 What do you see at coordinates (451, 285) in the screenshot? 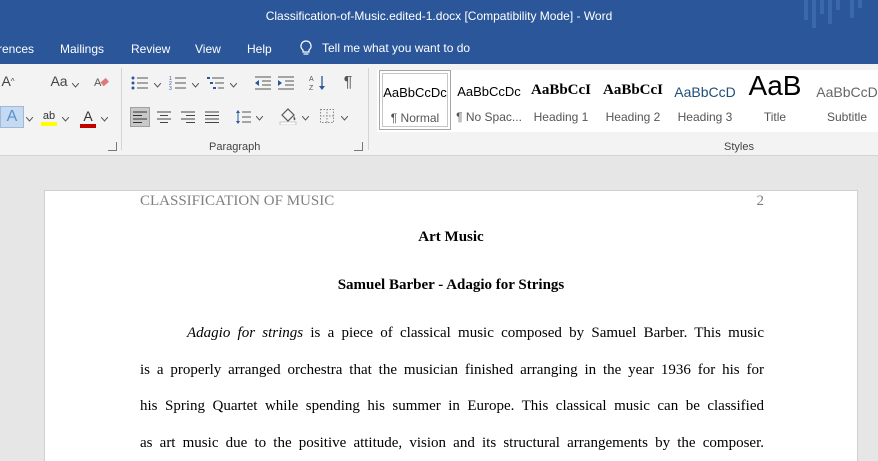
I see `heading-adagio: Samuel Barber - Adagio for Strings` at bounding box center [451, 285].